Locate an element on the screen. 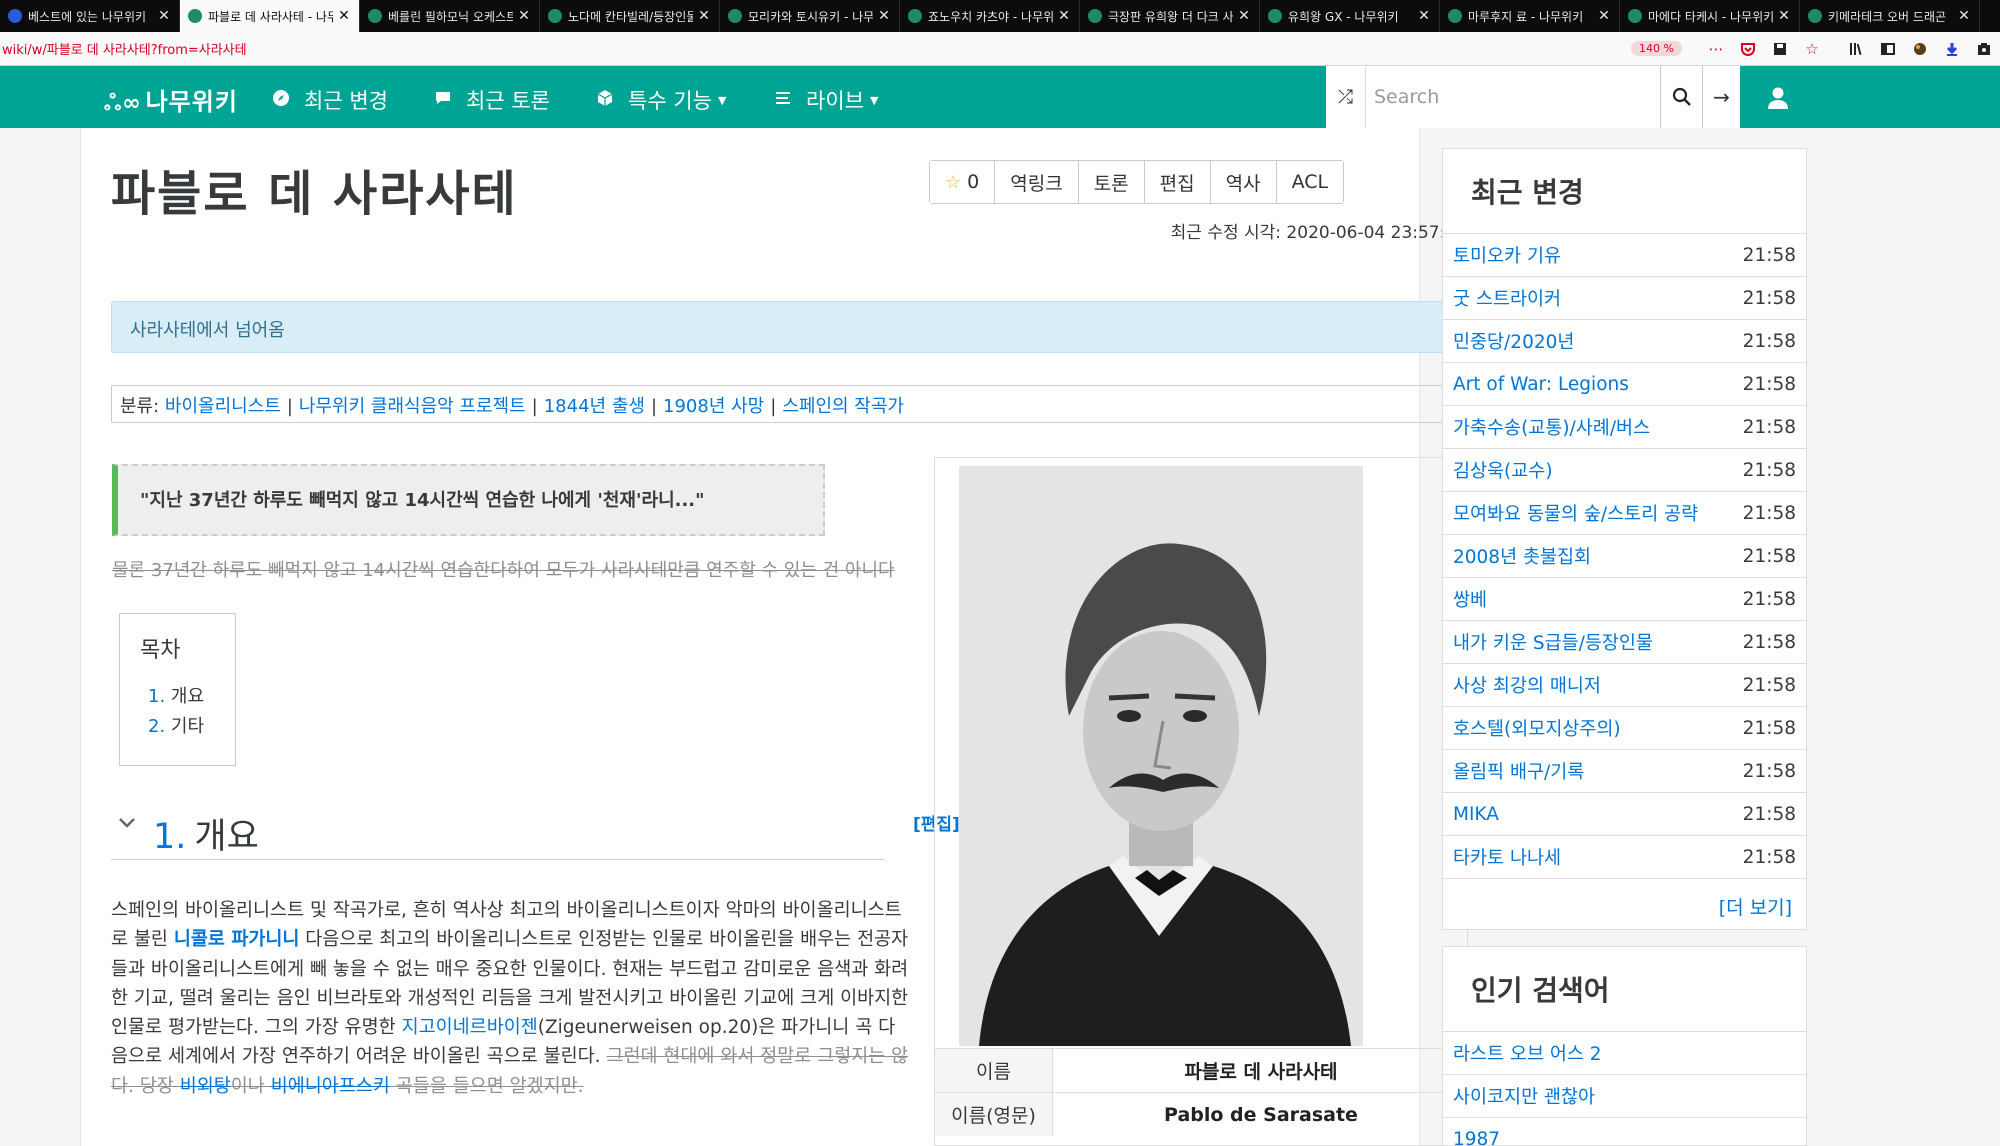 Image resolution: width=2000 pixels, height=1146 pixels. compass-icon is located at coordinates (281, 100).